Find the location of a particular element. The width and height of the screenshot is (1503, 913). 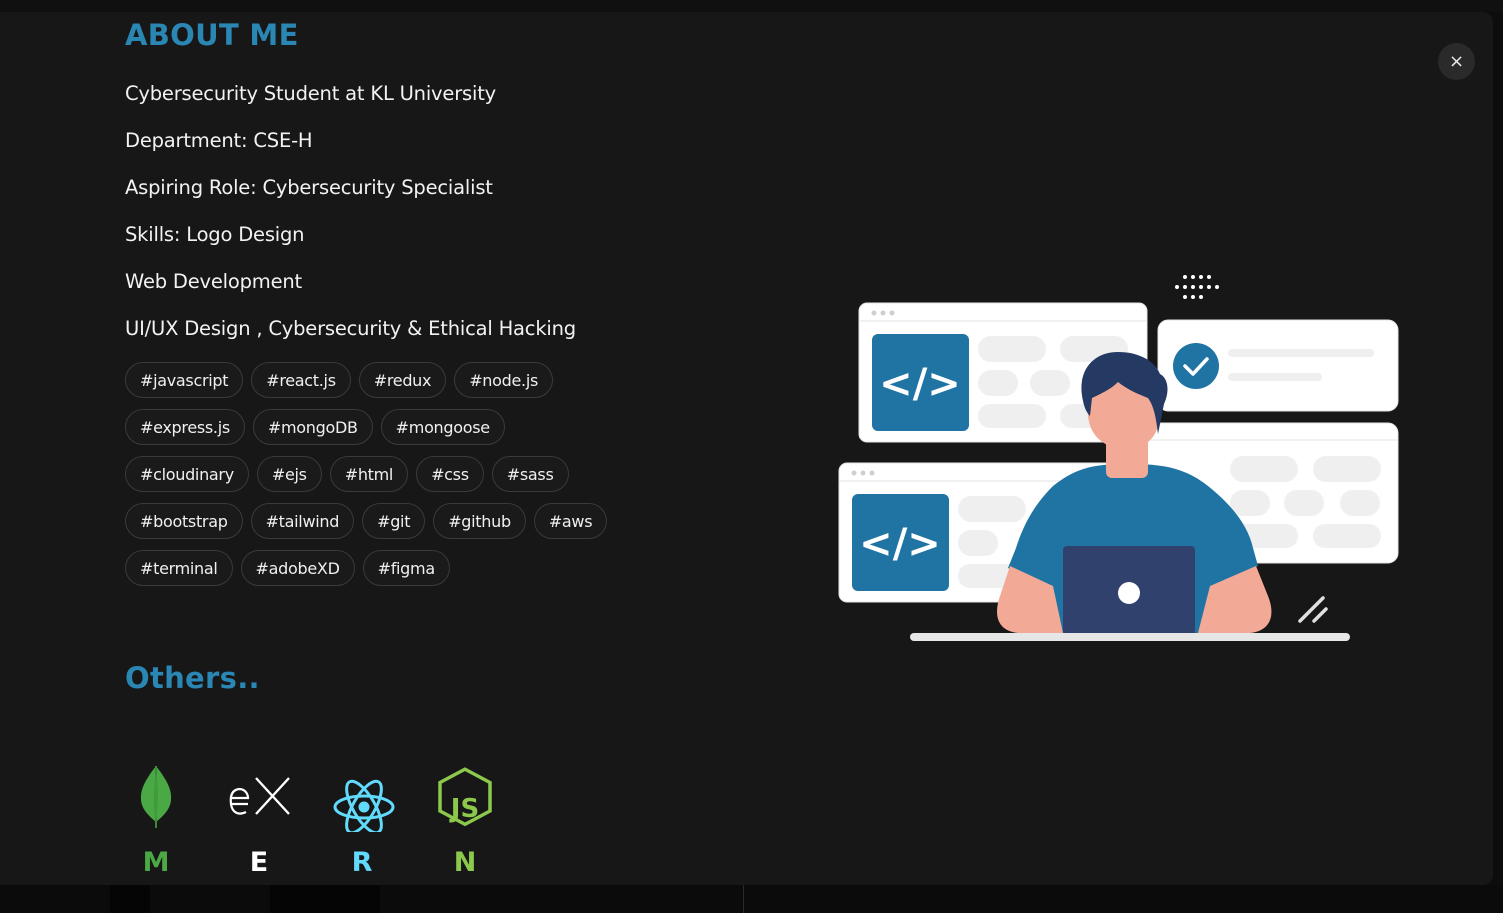

mern-item-n: JS N is located at coordinates (485, 822).